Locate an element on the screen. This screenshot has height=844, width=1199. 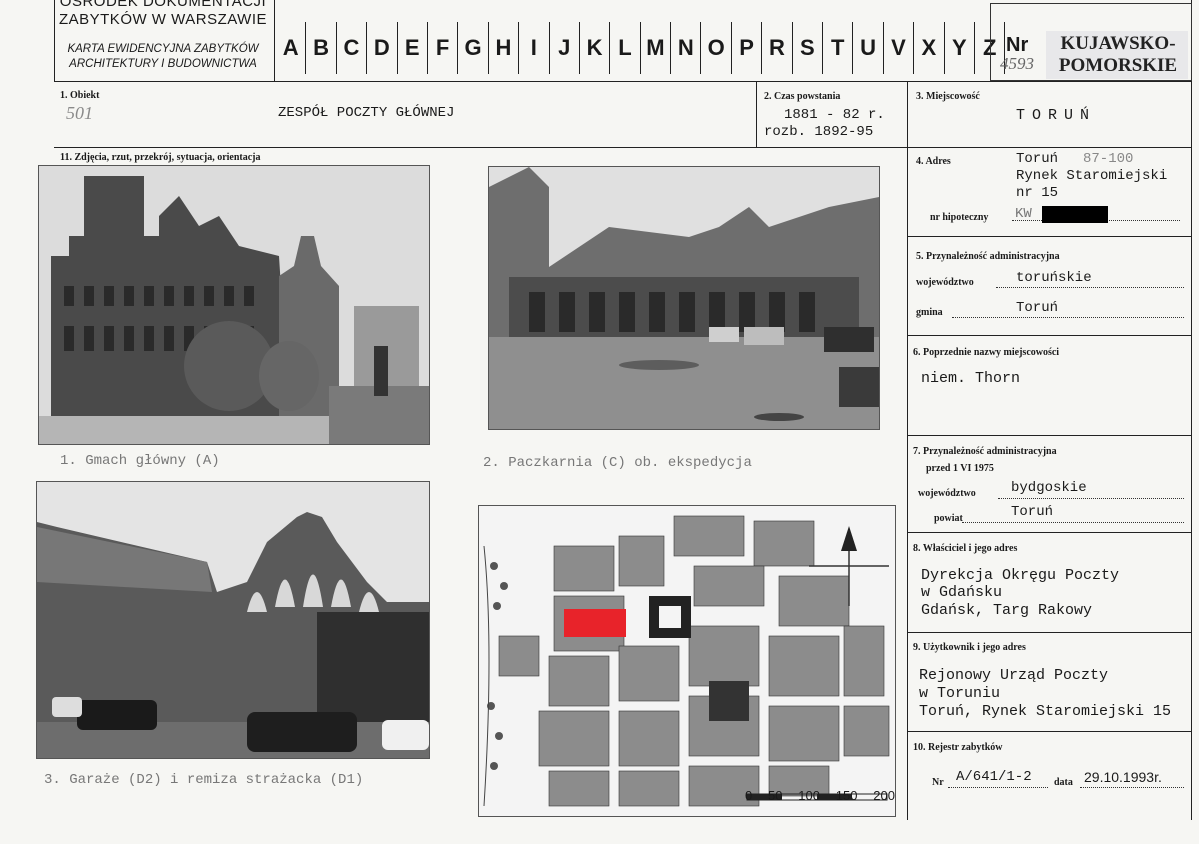
poprz-value: niem. Thorn is located at coordinates (971, 378).